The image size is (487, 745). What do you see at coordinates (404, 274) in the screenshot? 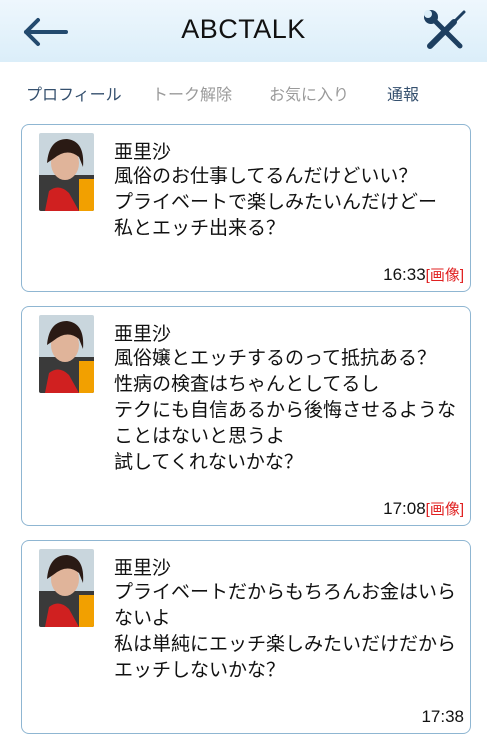
I see `timestamp: 16:33` at bounding box center [404, 274].